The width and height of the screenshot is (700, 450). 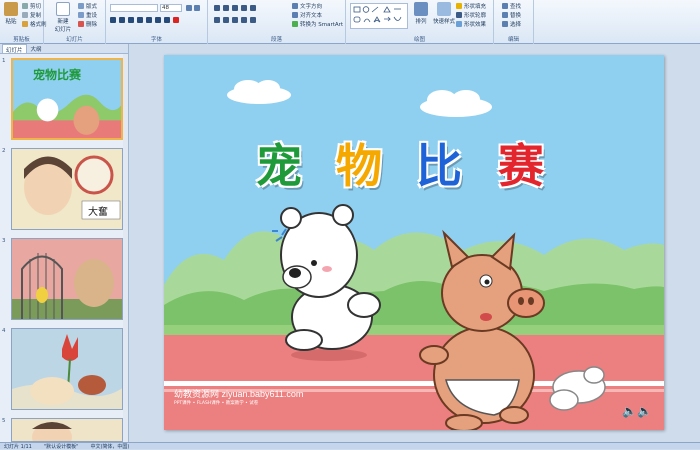 What do you see at coordinates (81, 6) in the screenshot?
I see `layout-icon` at bounding box center [81, 6].